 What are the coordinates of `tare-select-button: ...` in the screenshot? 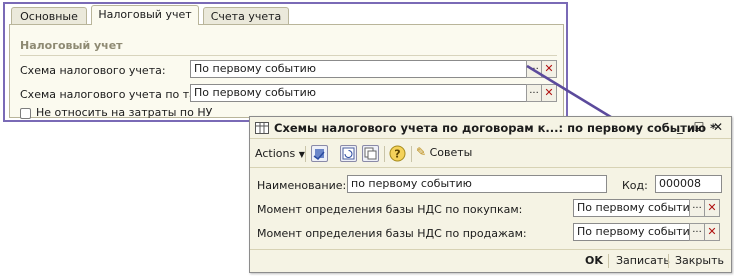 It's located at (534, 93).